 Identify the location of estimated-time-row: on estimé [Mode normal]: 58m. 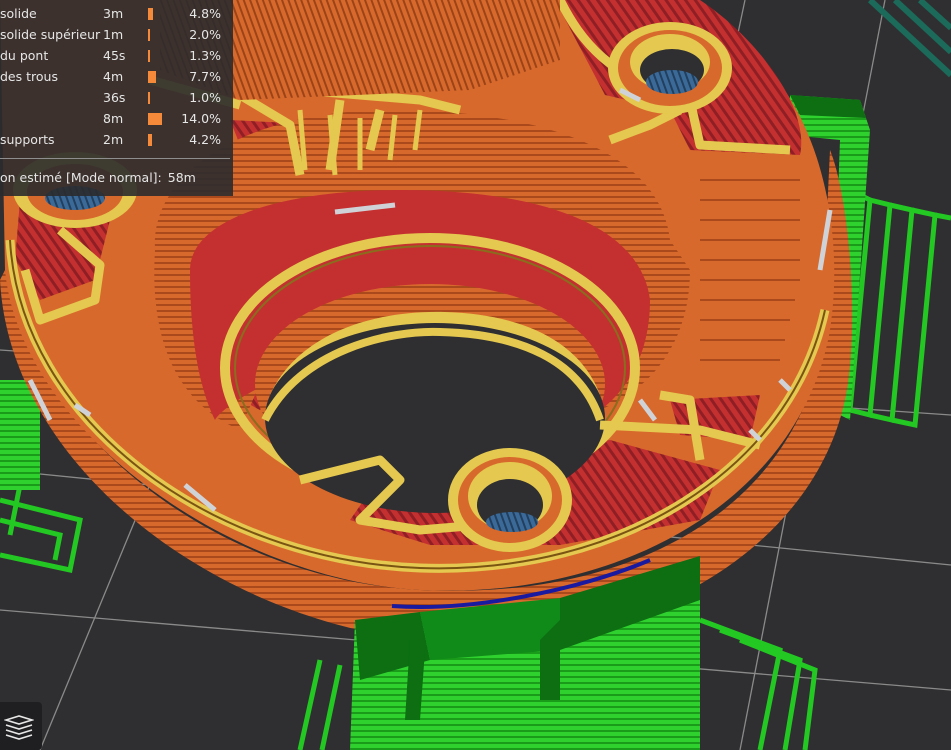
(98, 177).